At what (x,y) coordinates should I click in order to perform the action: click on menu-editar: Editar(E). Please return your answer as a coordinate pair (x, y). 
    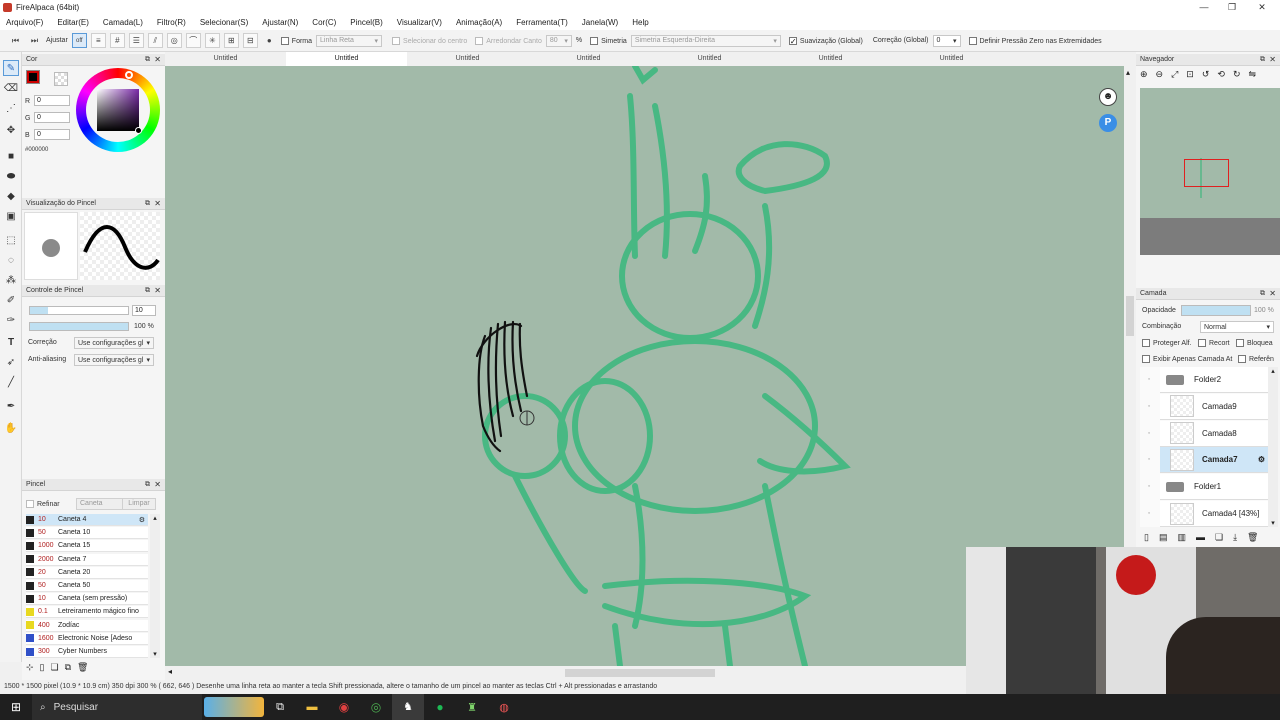
    Looking at the image, I should click on (73, 22).